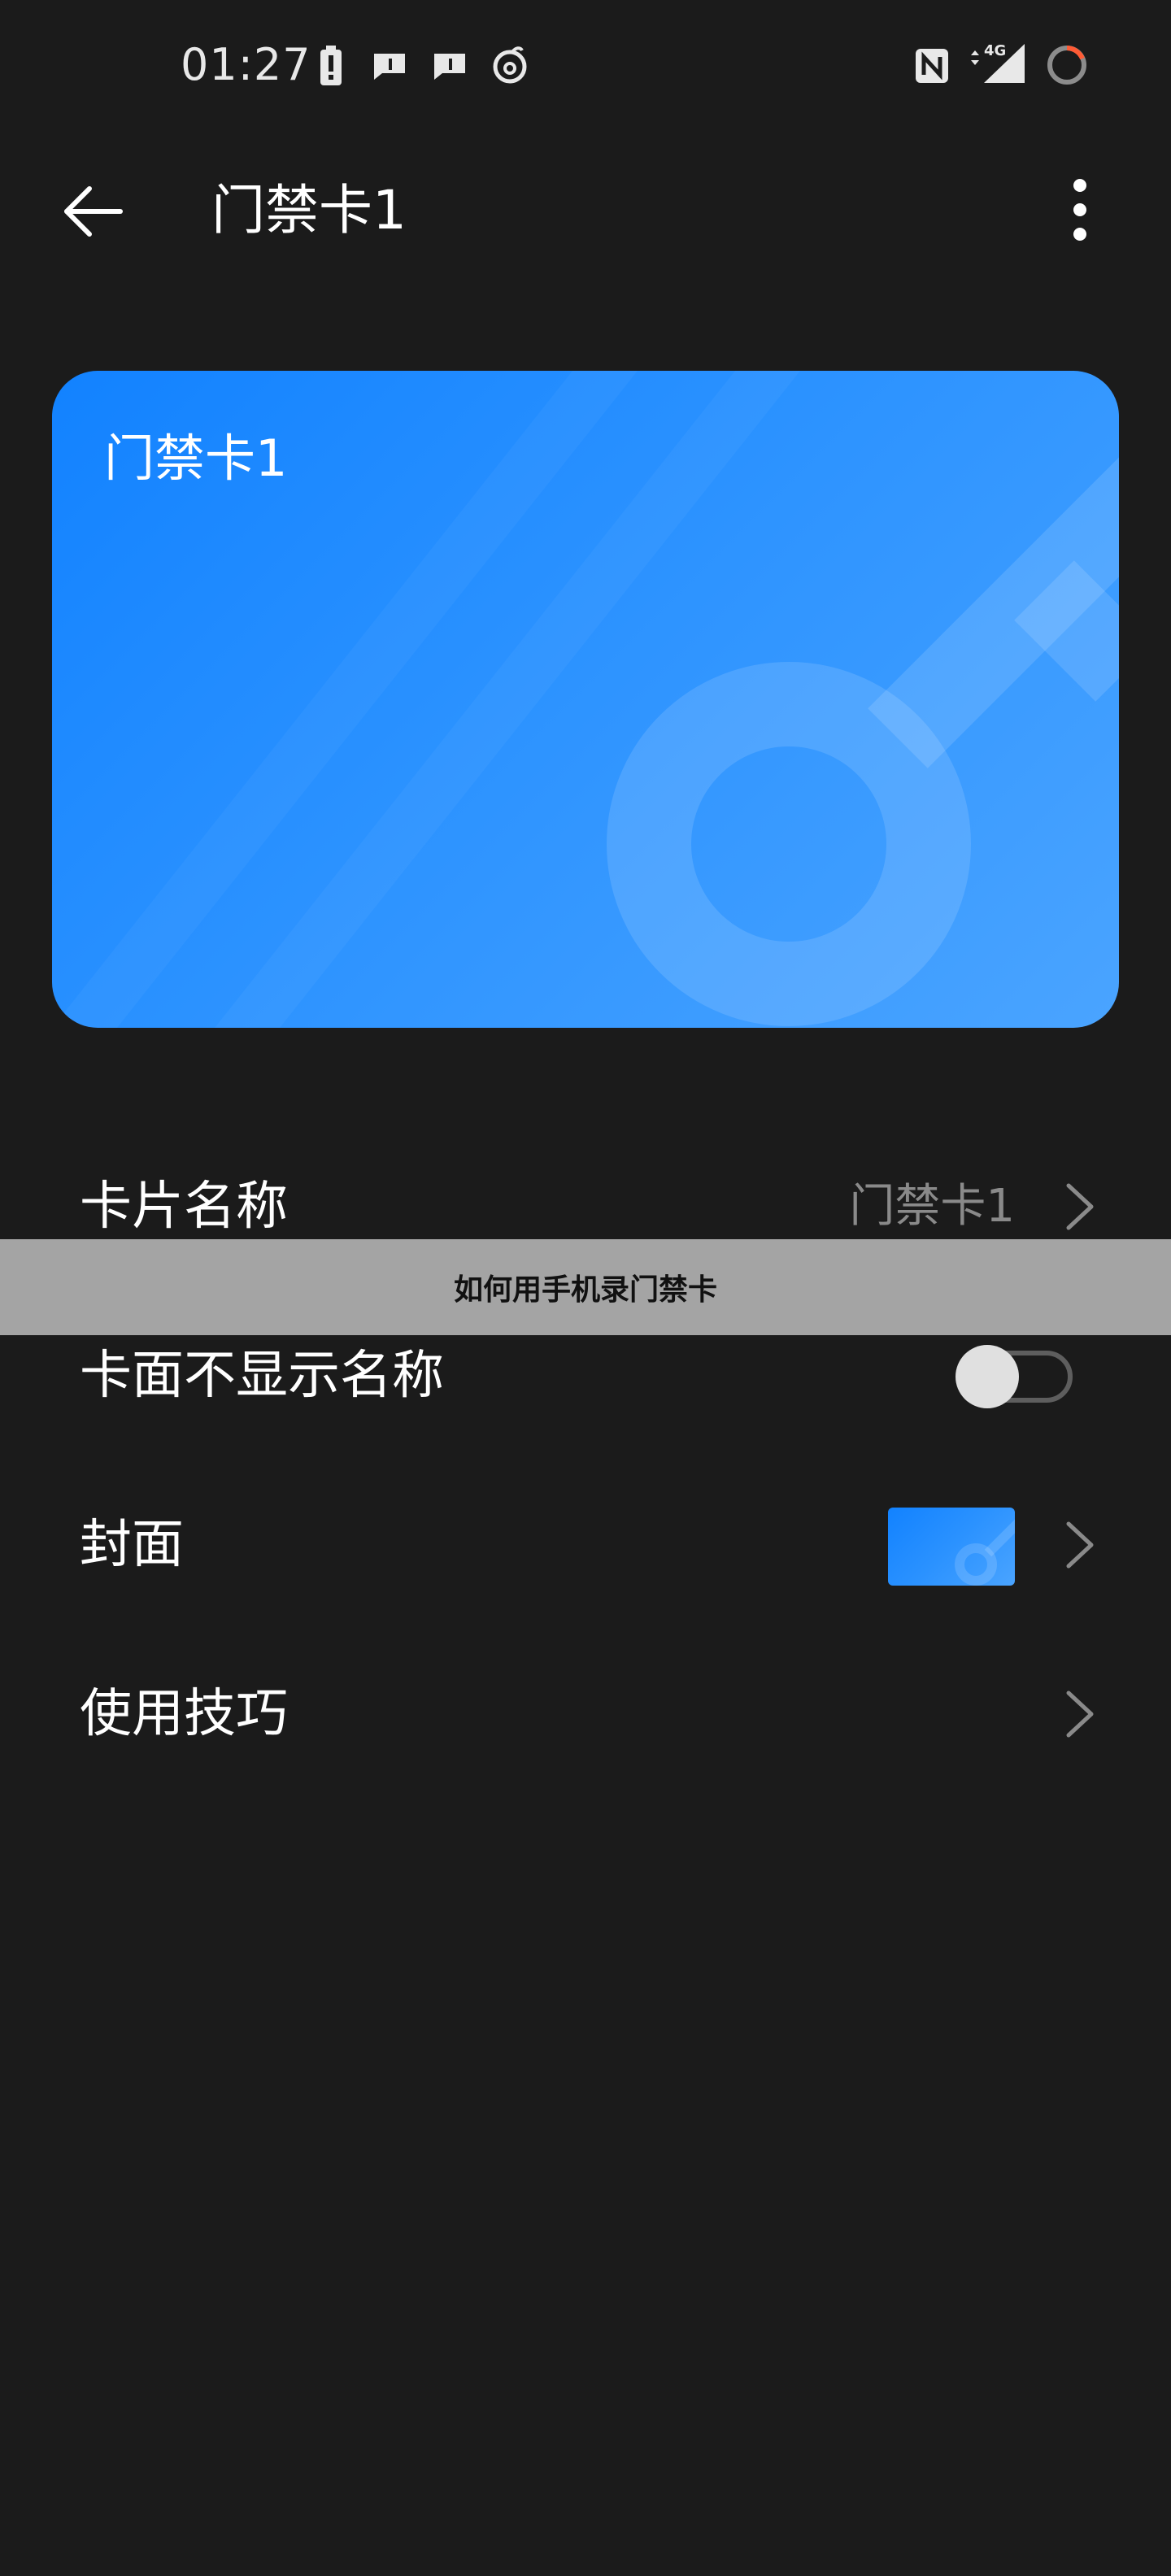 The height and width of the screenshot is (2576, 1171). Describe the element at coordinates (998, 63) in the screenshot. I see `signal-4g-icon: 4G` at that location.